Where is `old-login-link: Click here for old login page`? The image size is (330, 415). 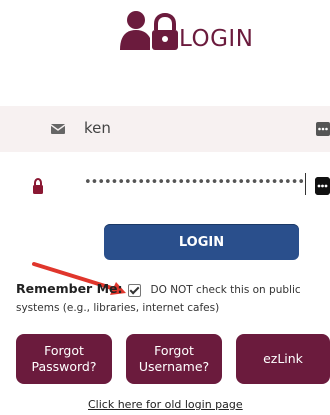 old-login-link: Click here for old login page is located at coordinates (165, 404).